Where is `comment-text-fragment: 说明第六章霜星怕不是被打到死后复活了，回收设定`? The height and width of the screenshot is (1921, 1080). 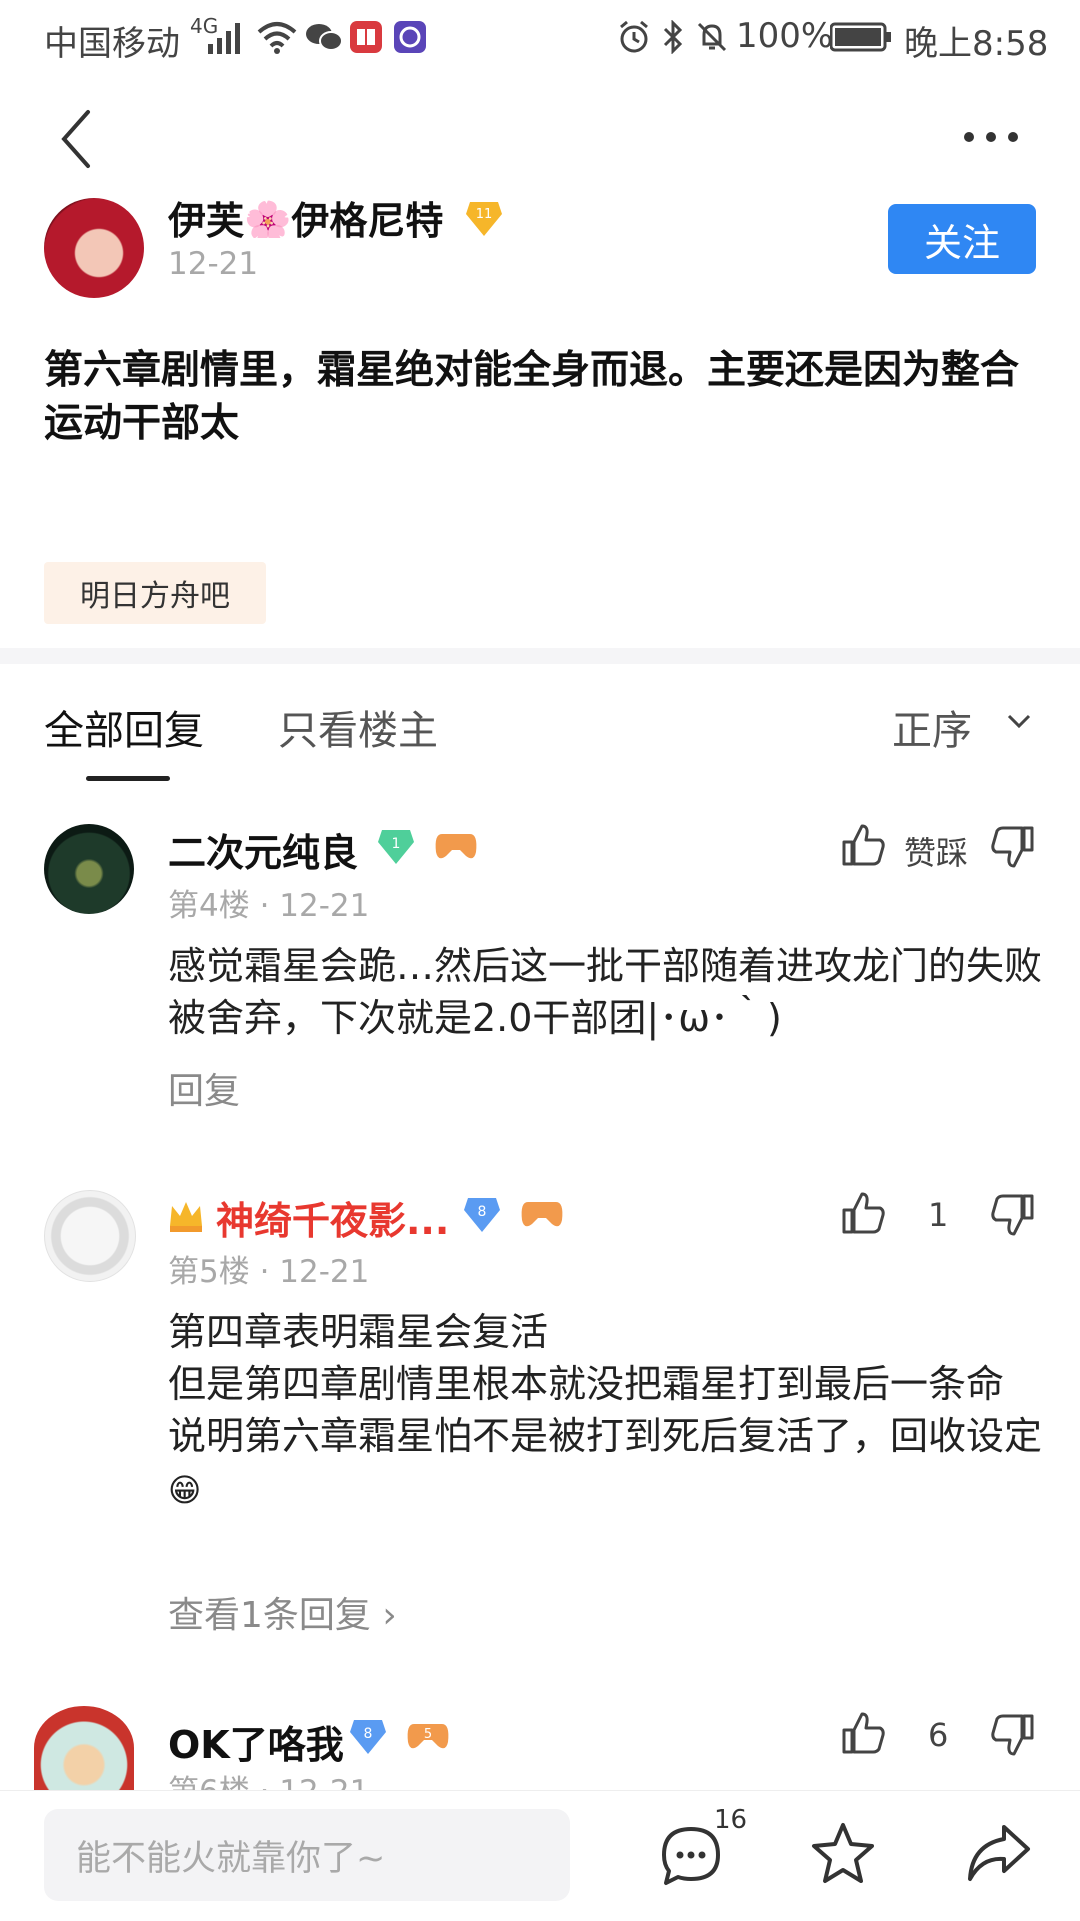 comment-text-fragment: 说明第六章霜星怕不是被打到死后复活了，回收设定 is located at coordinates (605, 1436).